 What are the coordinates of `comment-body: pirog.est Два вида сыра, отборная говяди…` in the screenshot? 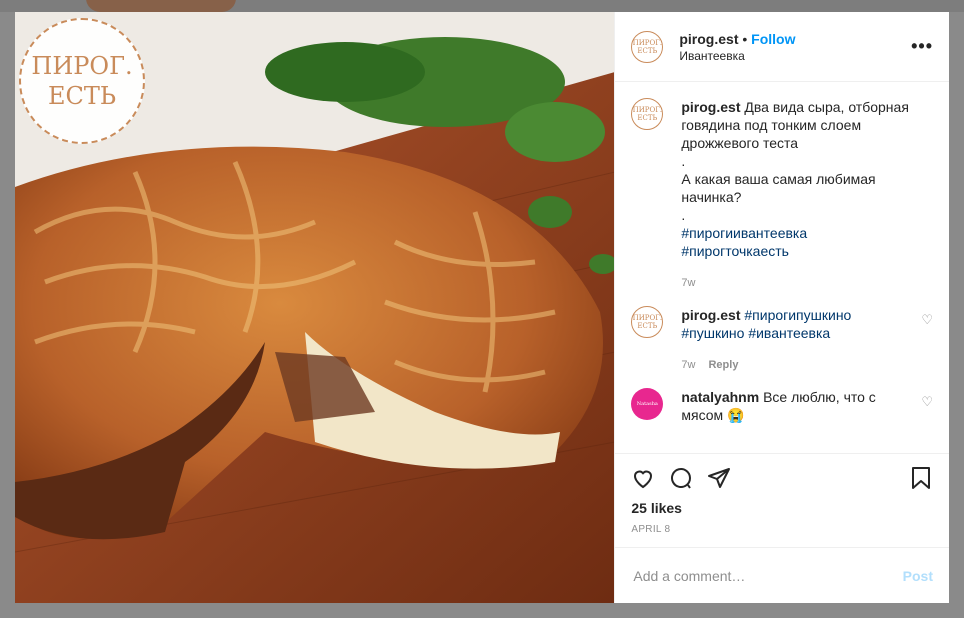 It's located at (807, 195).